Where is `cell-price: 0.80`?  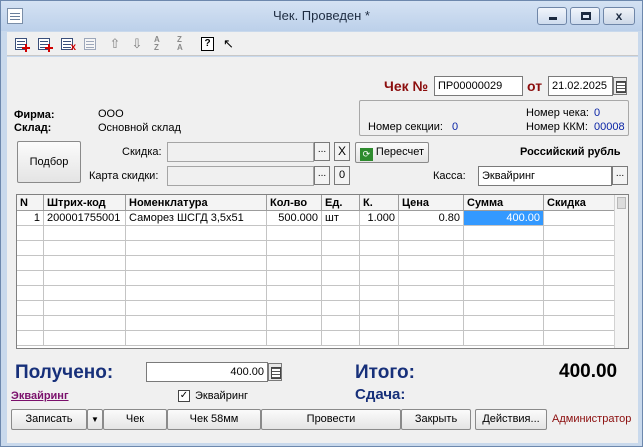
cell-price: 0.80 is located at coordinates (431, 218).